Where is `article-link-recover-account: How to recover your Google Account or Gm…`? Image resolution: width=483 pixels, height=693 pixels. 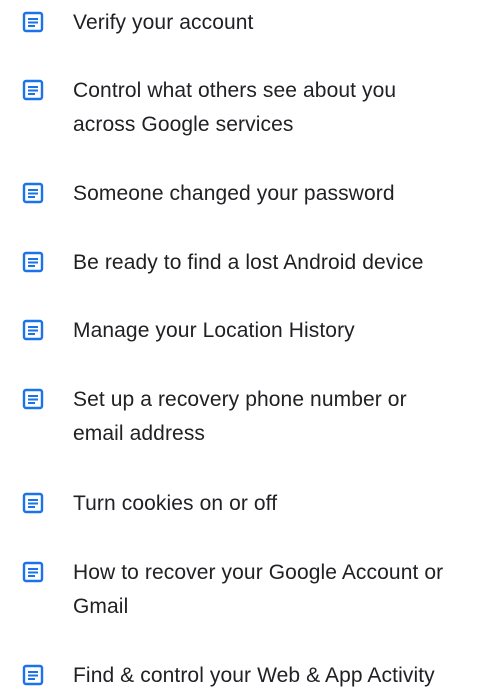 article-link-recover-account: How to recover your Google Account or Gm… is located at coordinates (241, 590).